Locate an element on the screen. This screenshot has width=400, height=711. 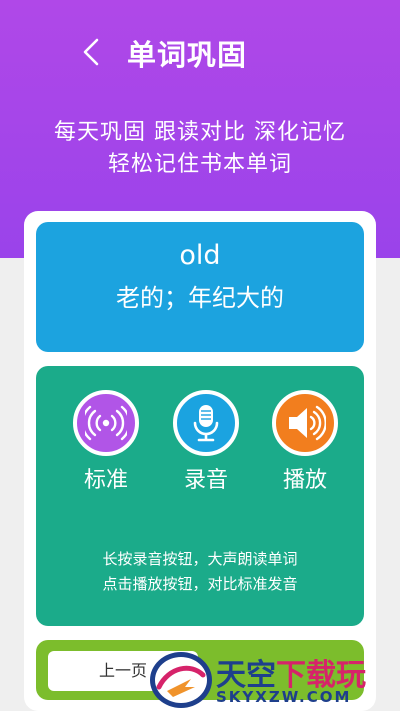
tip-line-2: 点击播放按钮，对比标准发音 is located at coordinates (200, 584).